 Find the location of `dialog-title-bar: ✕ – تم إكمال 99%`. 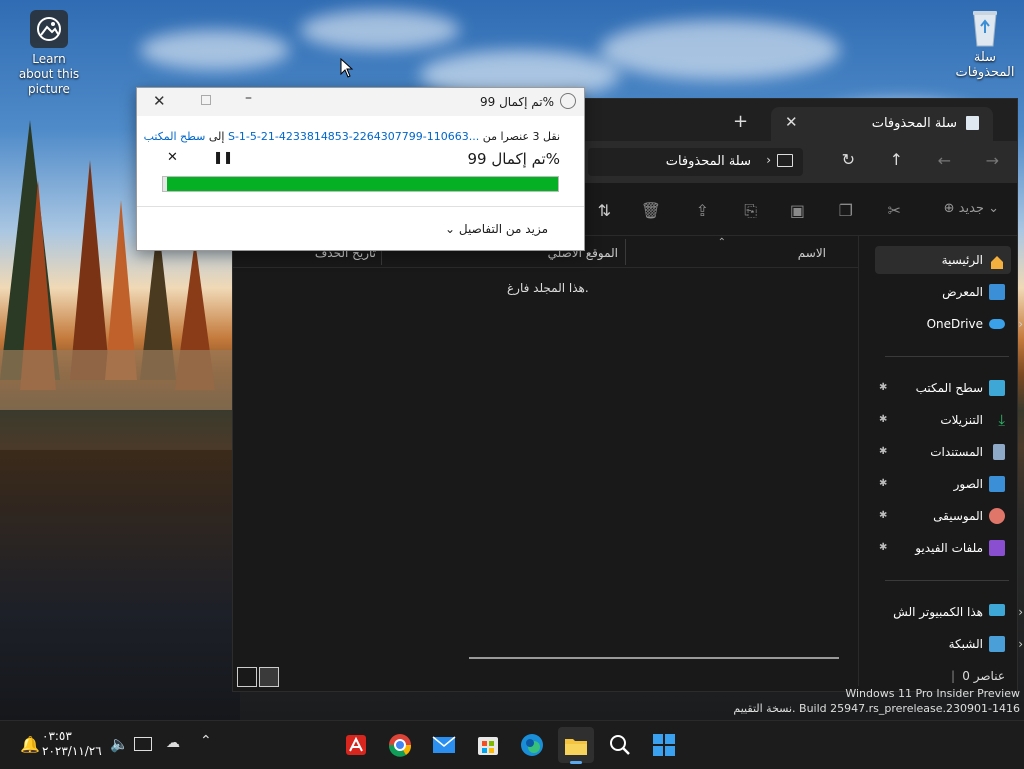

dialog-title-bar: ✕ – تم إكمال 99% is located at coordinates (360, 102).